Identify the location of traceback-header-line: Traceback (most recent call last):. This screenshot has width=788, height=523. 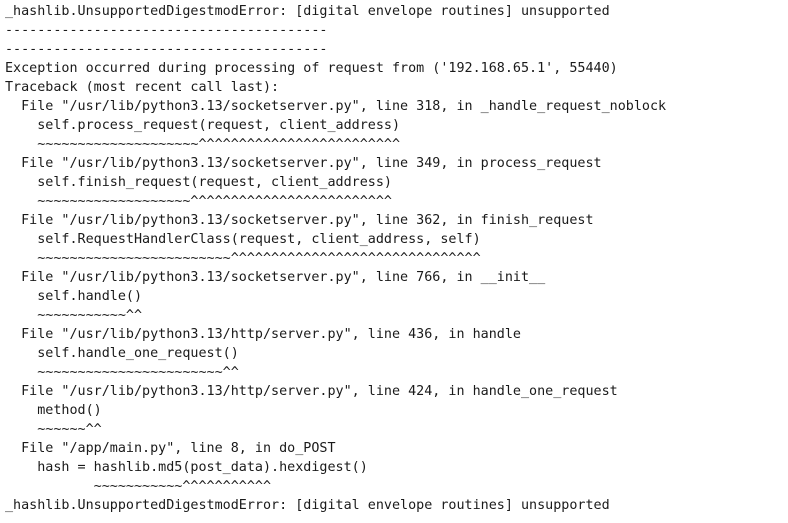
(142, 87).